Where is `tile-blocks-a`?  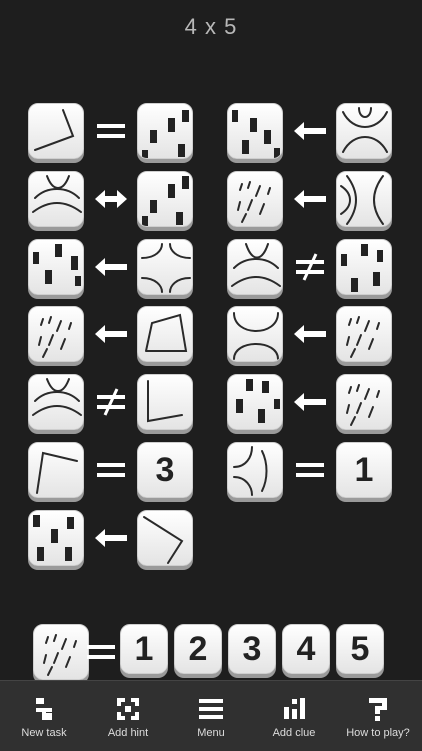
tile-blocks-a is located at coordinates (165, 131).